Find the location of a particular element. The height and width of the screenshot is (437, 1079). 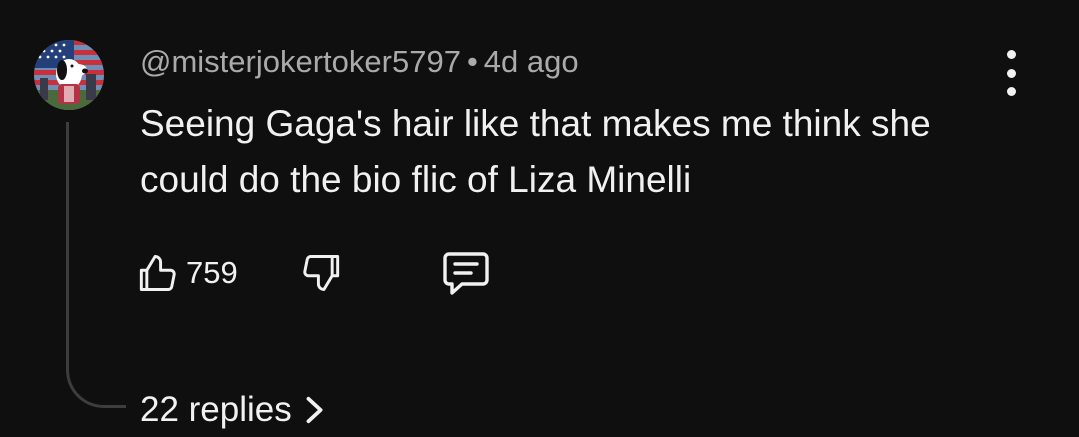

replies-label: 22 replies is located at coordinates (216, 409).